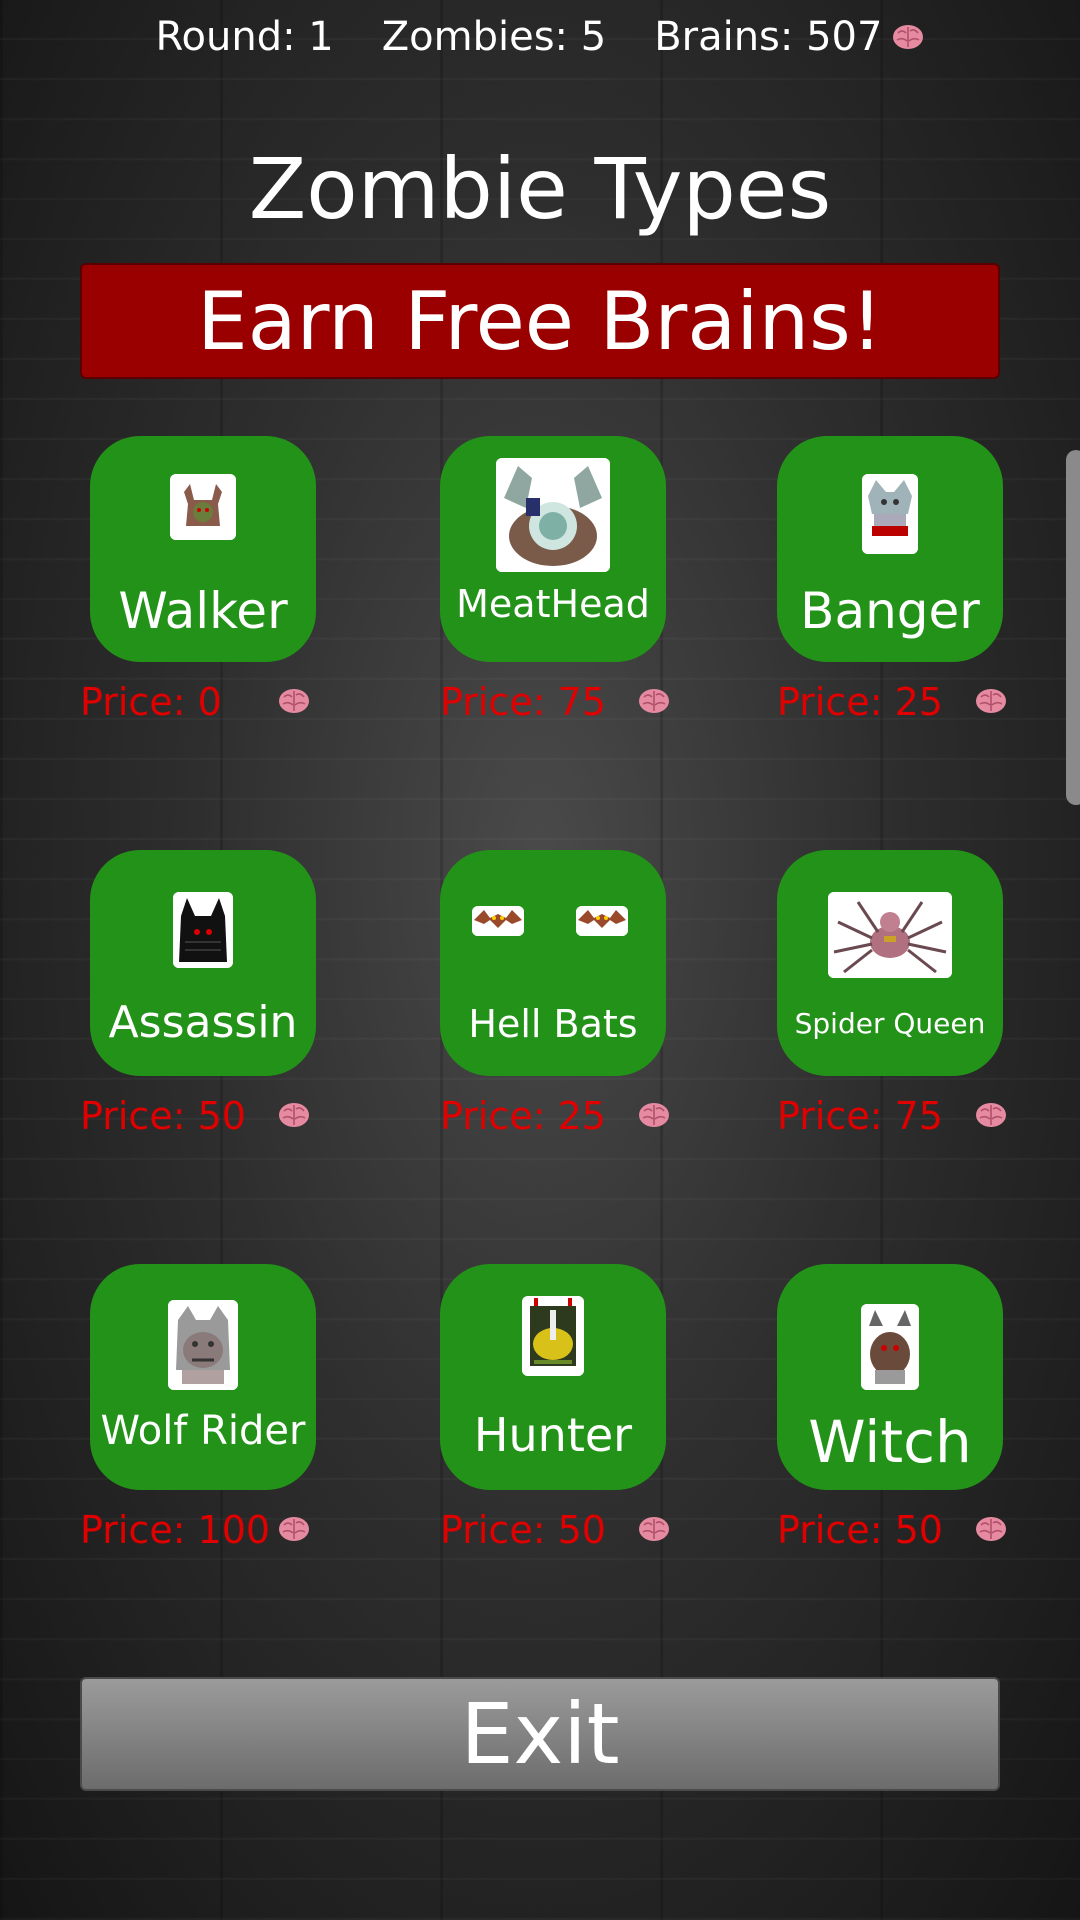 The width and height of the screenshot is (1080, 1920). I want to click on earn-free-brains-button: Earn Free Brains!, so click(540, 321).